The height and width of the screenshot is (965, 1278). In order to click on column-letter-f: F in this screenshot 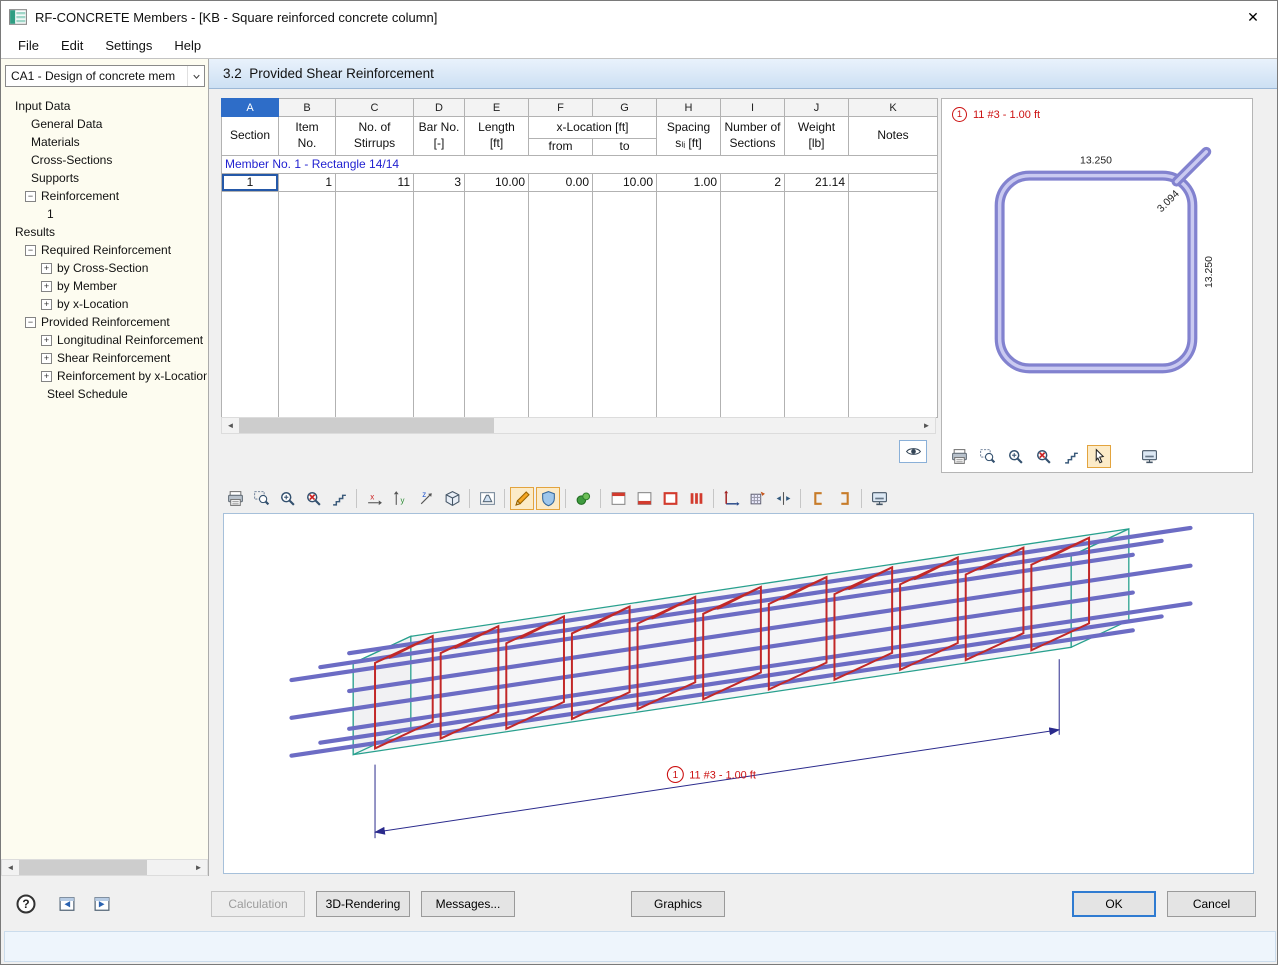, I will do `click(560, 107)`.